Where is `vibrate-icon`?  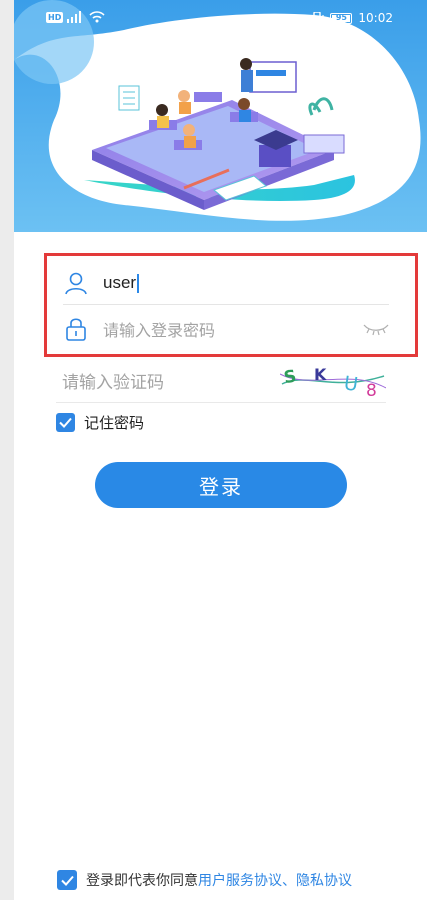
vibrate-icon is located at coordinates (317, 18).